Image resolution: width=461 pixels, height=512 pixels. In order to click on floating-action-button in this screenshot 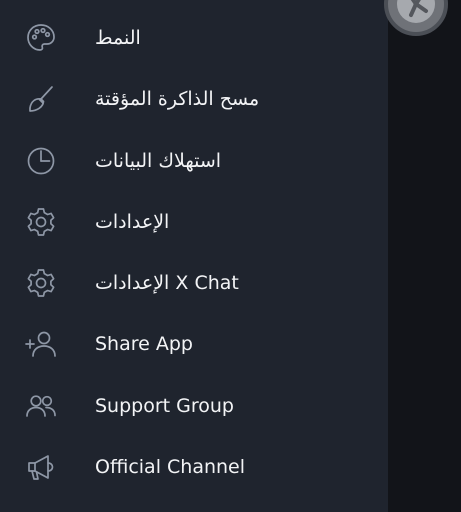, I will do `click(416, 18)`.